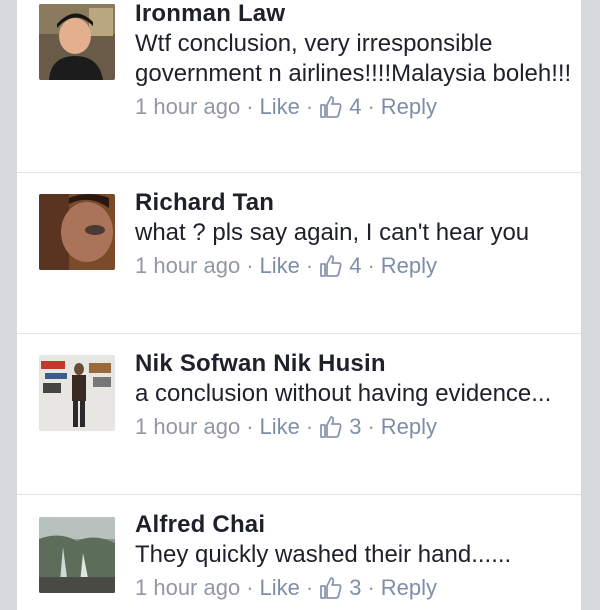 Image resolution: width=600 pixels, height=610 pixels. What do you see at coordinates (355, 364) in the screenshot?
I see `commenter-name: Nik Sofwan Nik Husin` at bounding box center [355, 364].